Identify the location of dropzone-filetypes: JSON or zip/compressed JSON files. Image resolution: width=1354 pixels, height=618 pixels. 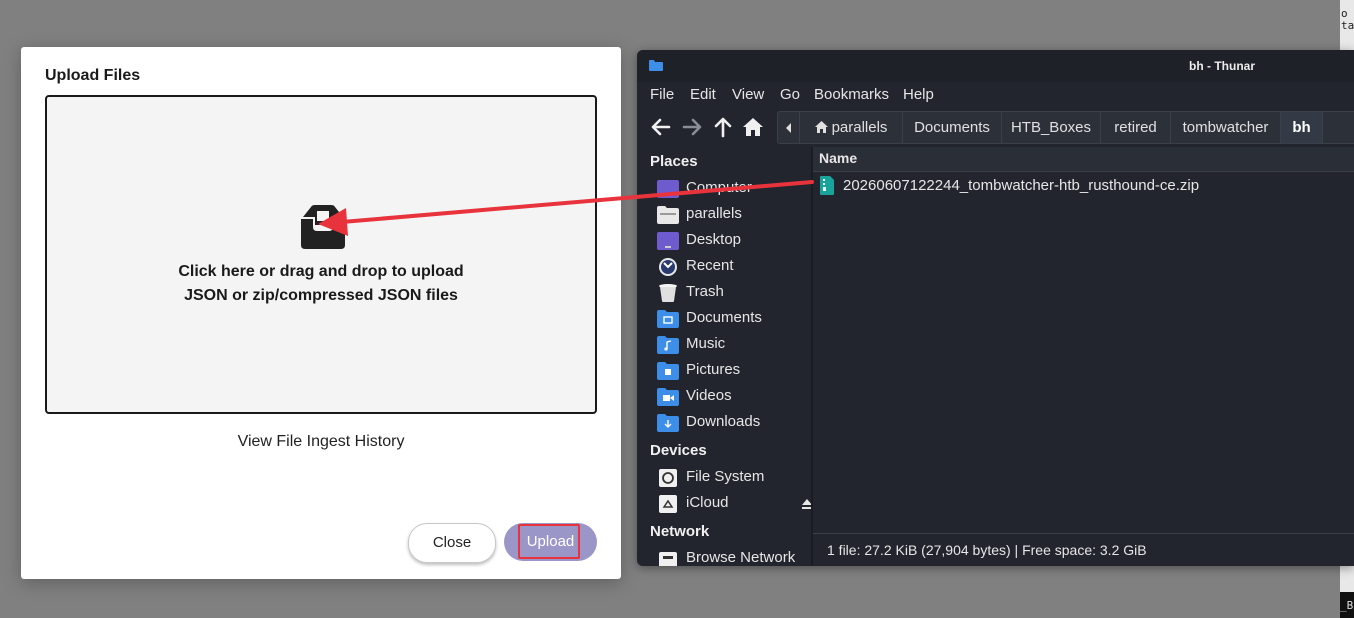
(321, 295).